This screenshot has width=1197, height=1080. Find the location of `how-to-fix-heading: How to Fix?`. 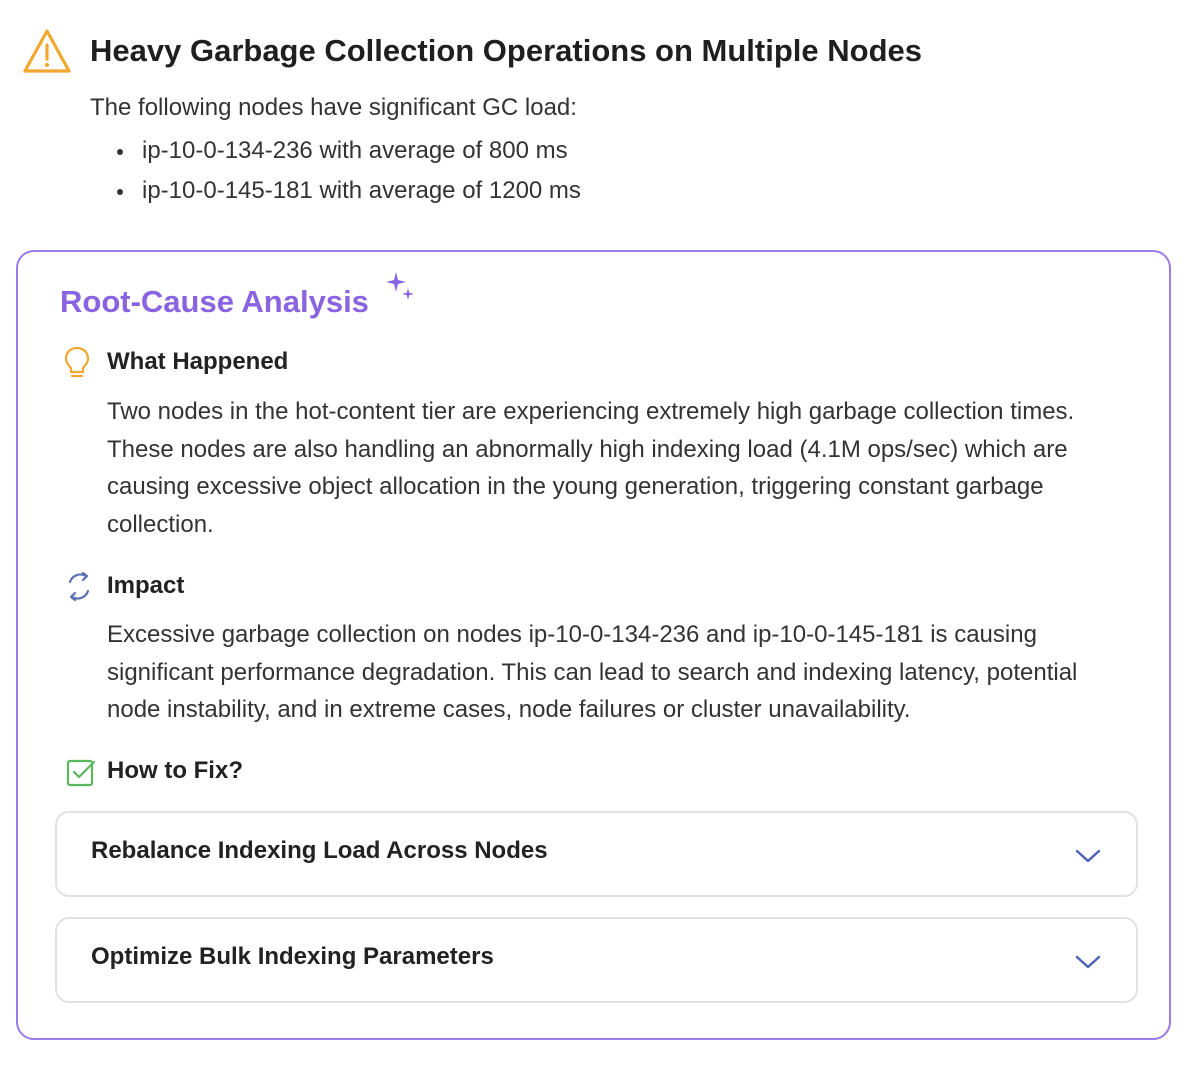

how-to-fix-heading: How to Fix? is located at coordinates (175, 770).